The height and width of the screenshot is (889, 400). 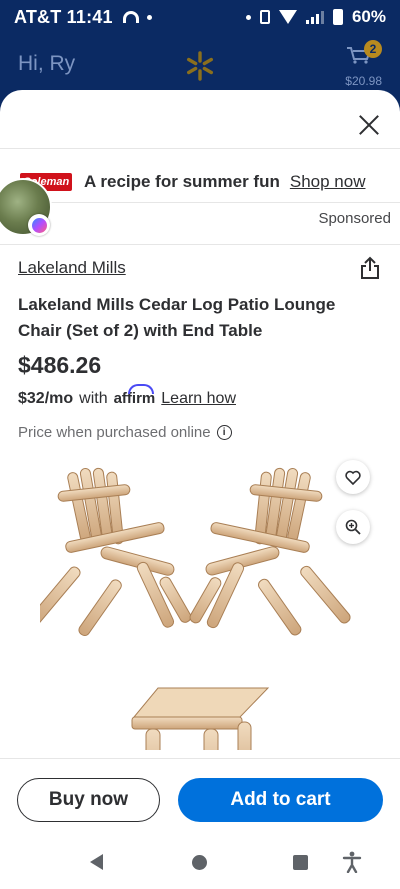 What do you see at coordinates (96, 862) in the screenshot?
I see `back-nav-icon` at bounding box center [96, 862].